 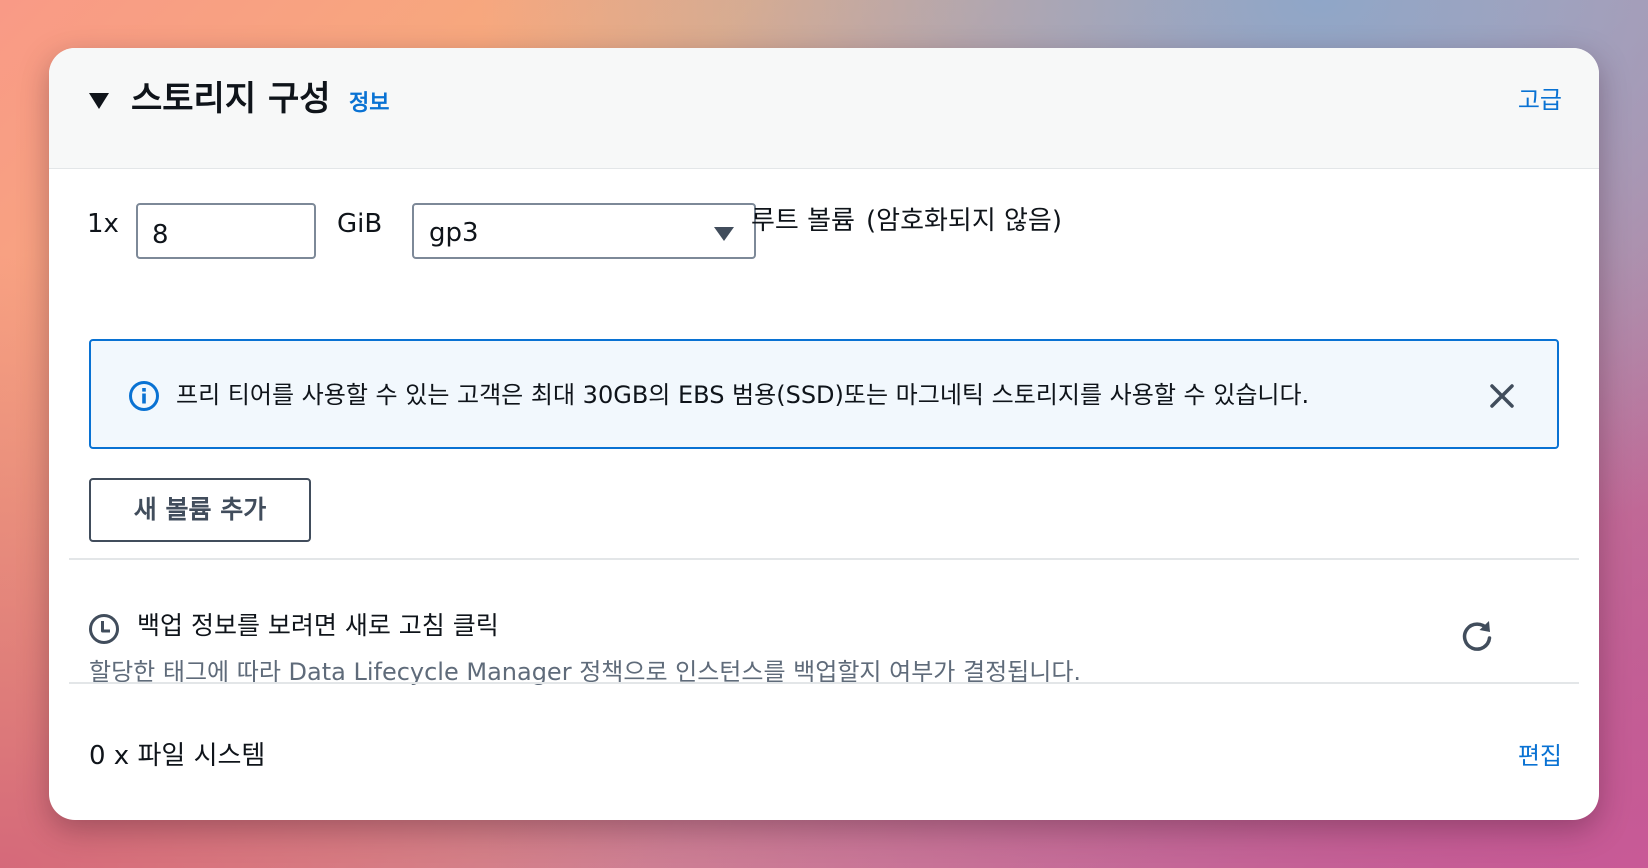 I want to click on panel-header: 스토리지 구성 정보 고급, so click(x=824, y=108).